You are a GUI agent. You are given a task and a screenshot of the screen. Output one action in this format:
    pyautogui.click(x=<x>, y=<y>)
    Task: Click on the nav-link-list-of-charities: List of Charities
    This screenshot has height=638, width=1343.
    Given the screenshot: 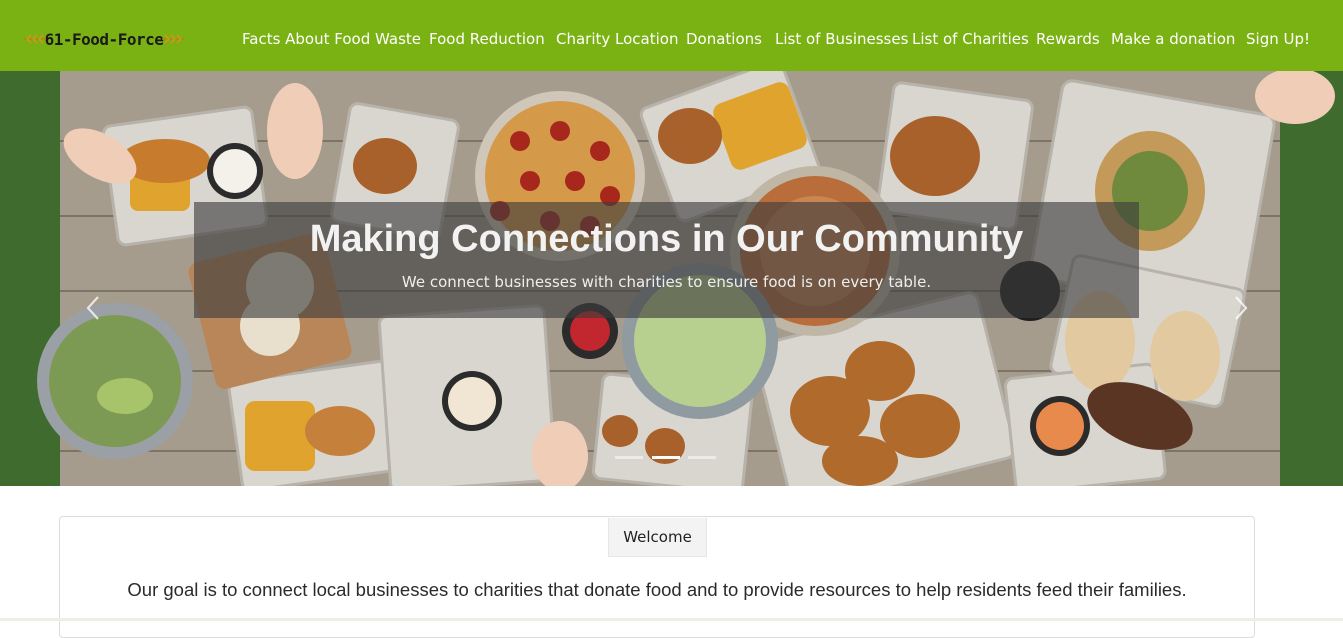 What is the action you would take?
    pyautogui.click(x=970, y=39)
    